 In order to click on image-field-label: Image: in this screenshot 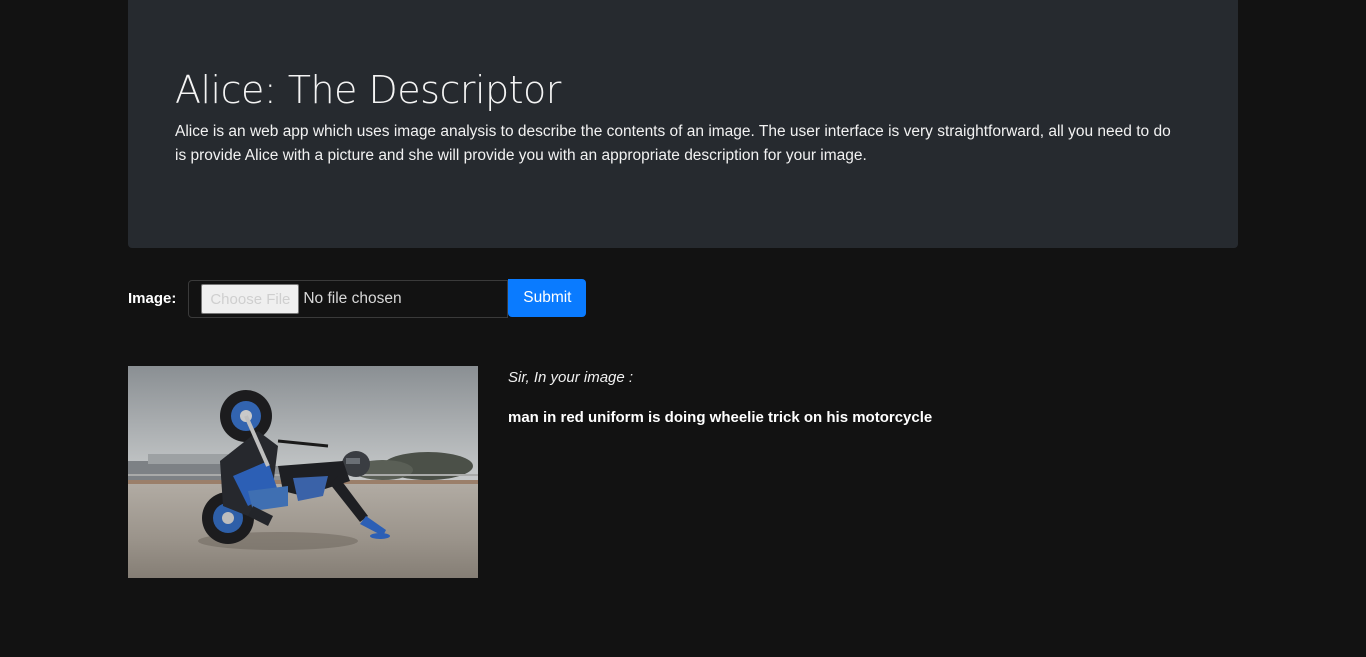, I will do `click(152, 298)`.